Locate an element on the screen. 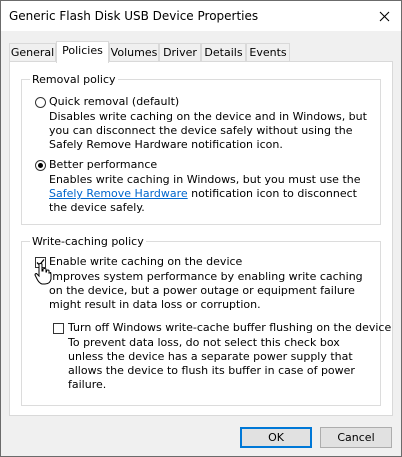  tab-events: Events is located at coordinates (268, 52).